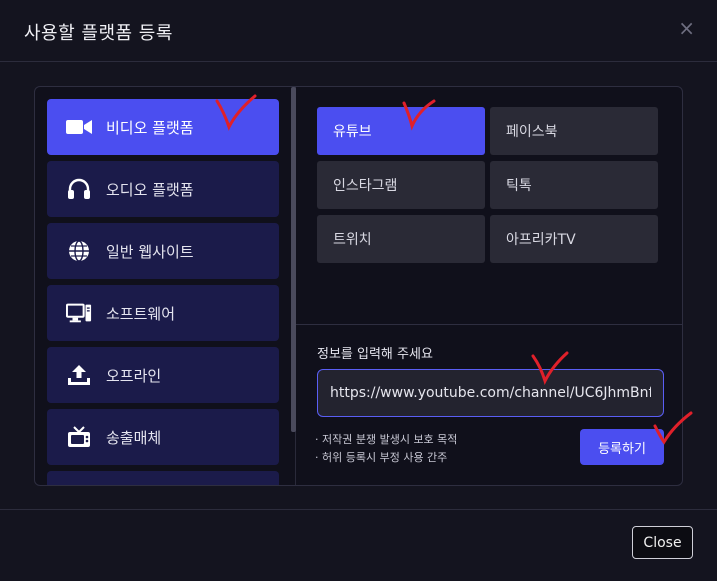 This screenshot has width=717, height=581. What do you see at coordinates (79, 251) in the screenshot?
I see `globe-icon` at bounding box center [79, 251].